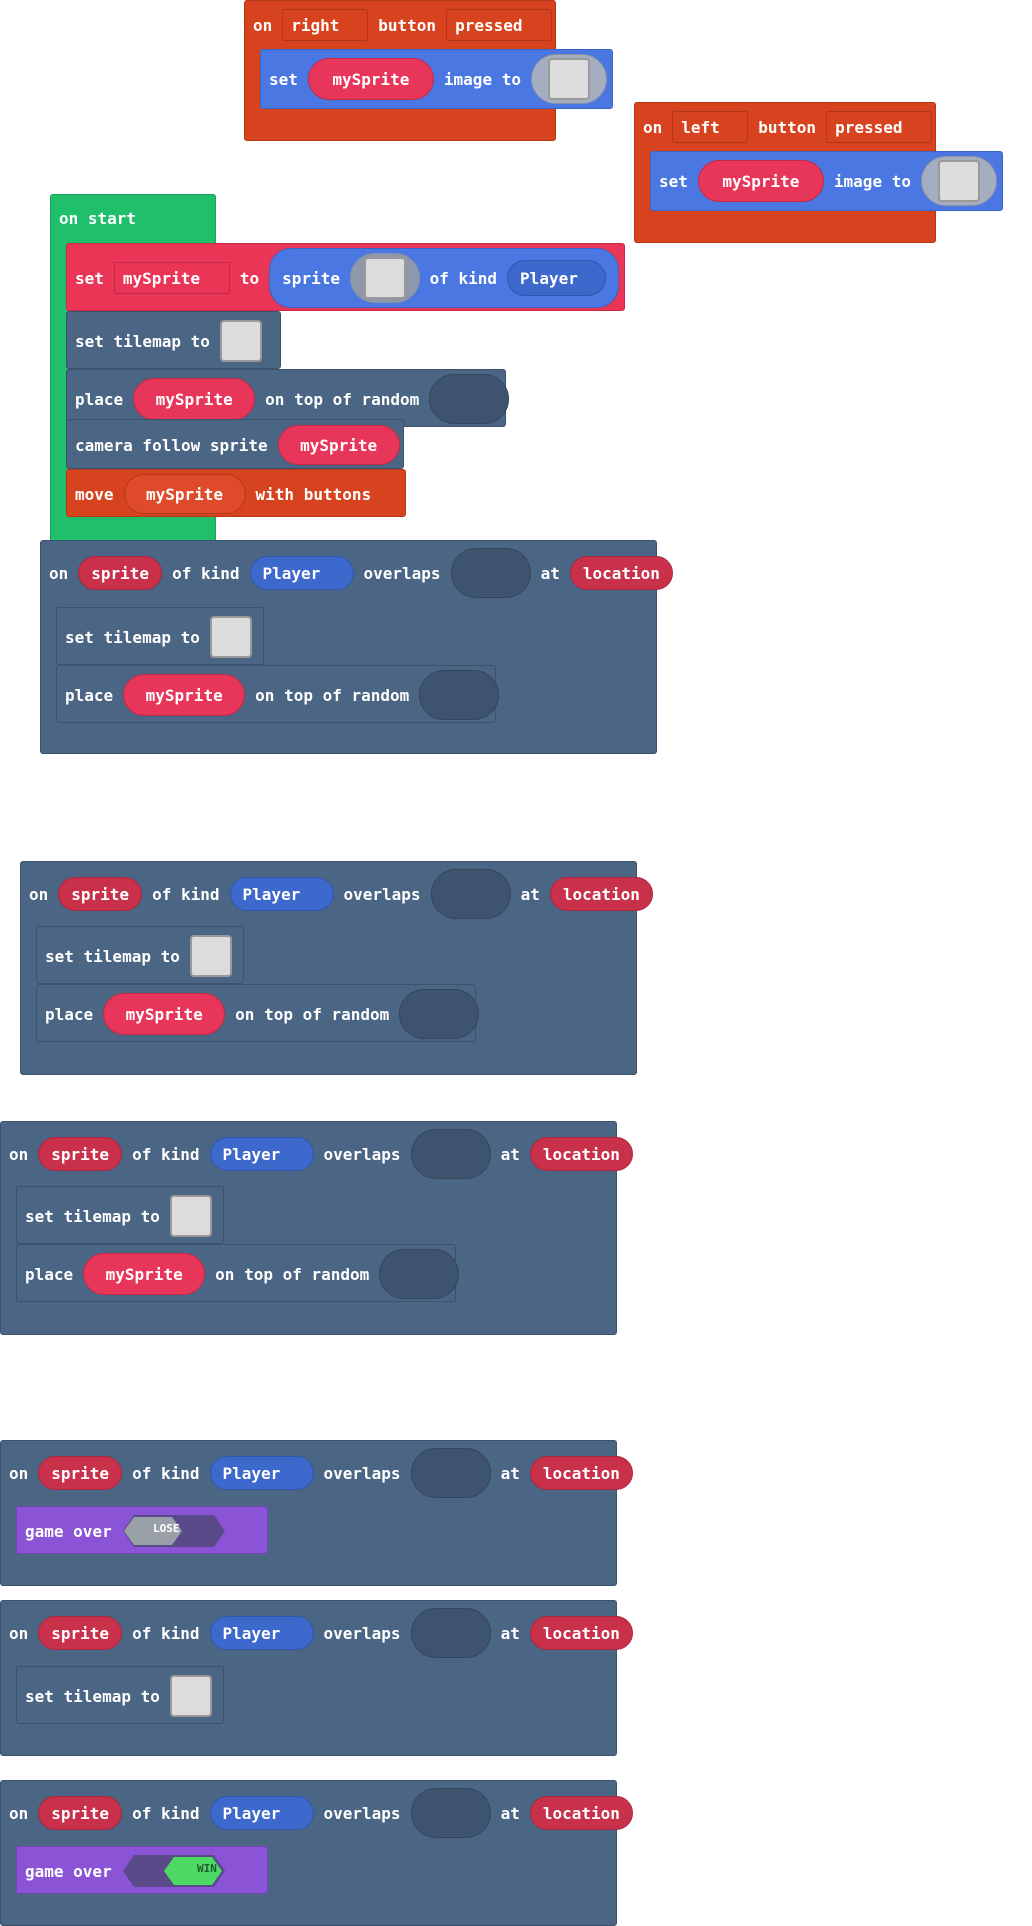  What do you see at coordinates (710, 127) in the screenshot?
I see `button-dropdown: left` at bounding box center [710, 127].